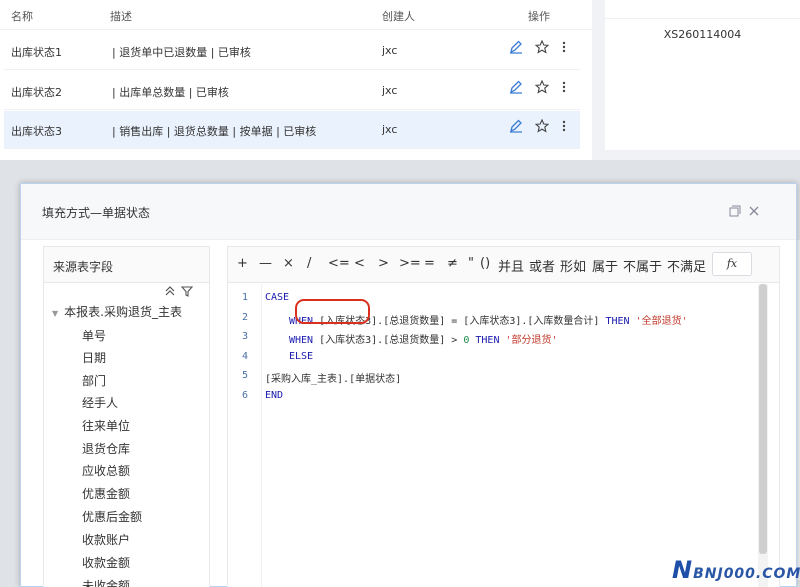  I want to click on string-literal: '全部退货', so click(661, 321).